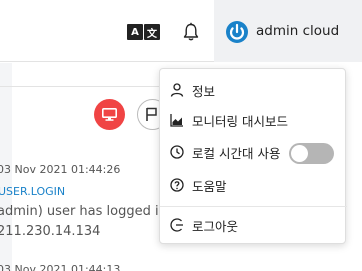 The height and width of the screenshot is (271, 362). I want to click on flag-icon, so click(151, 114).